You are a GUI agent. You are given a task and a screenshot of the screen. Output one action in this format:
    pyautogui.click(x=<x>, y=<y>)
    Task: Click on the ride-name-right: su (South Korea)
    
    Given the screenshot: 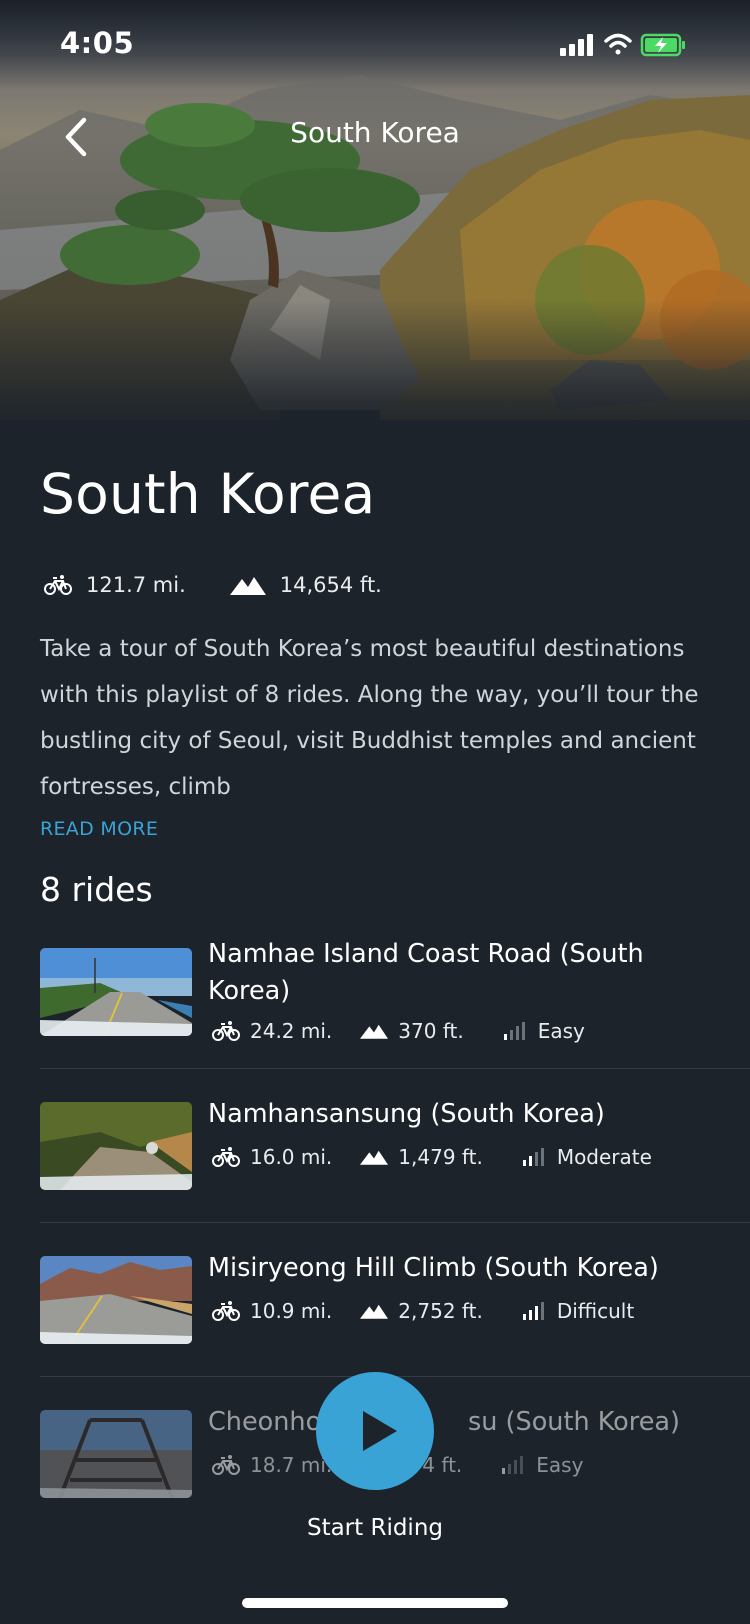 What is the action you would take?
    pyautogui.click(x=574, y=1422)
    